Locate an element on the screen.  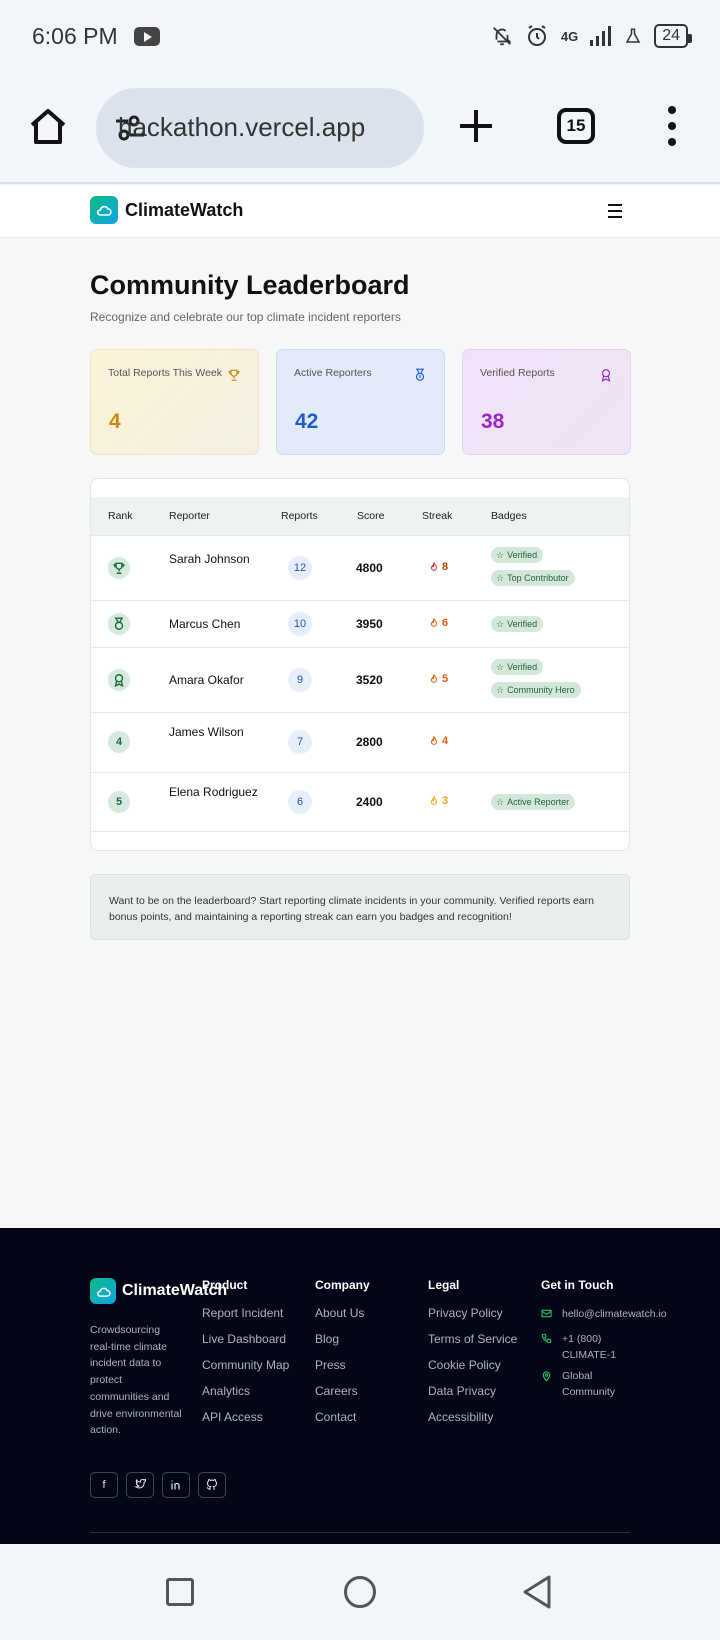
footer-heading: Product is located at coordinates (225, 1285).